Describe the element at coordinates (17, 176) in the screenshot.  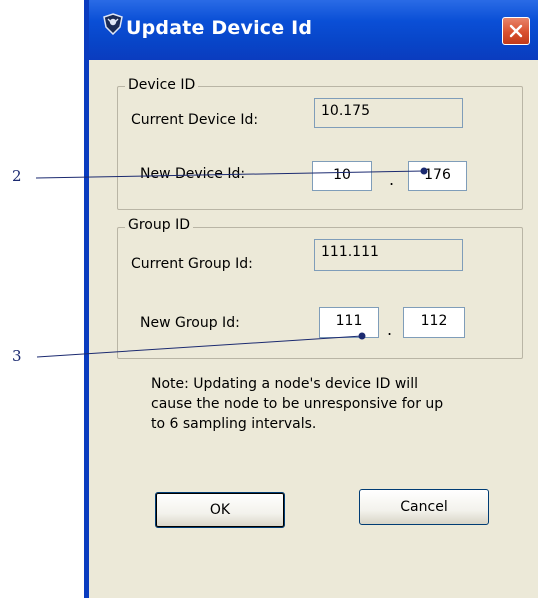
I see `callout-2-label: 2` at that location.